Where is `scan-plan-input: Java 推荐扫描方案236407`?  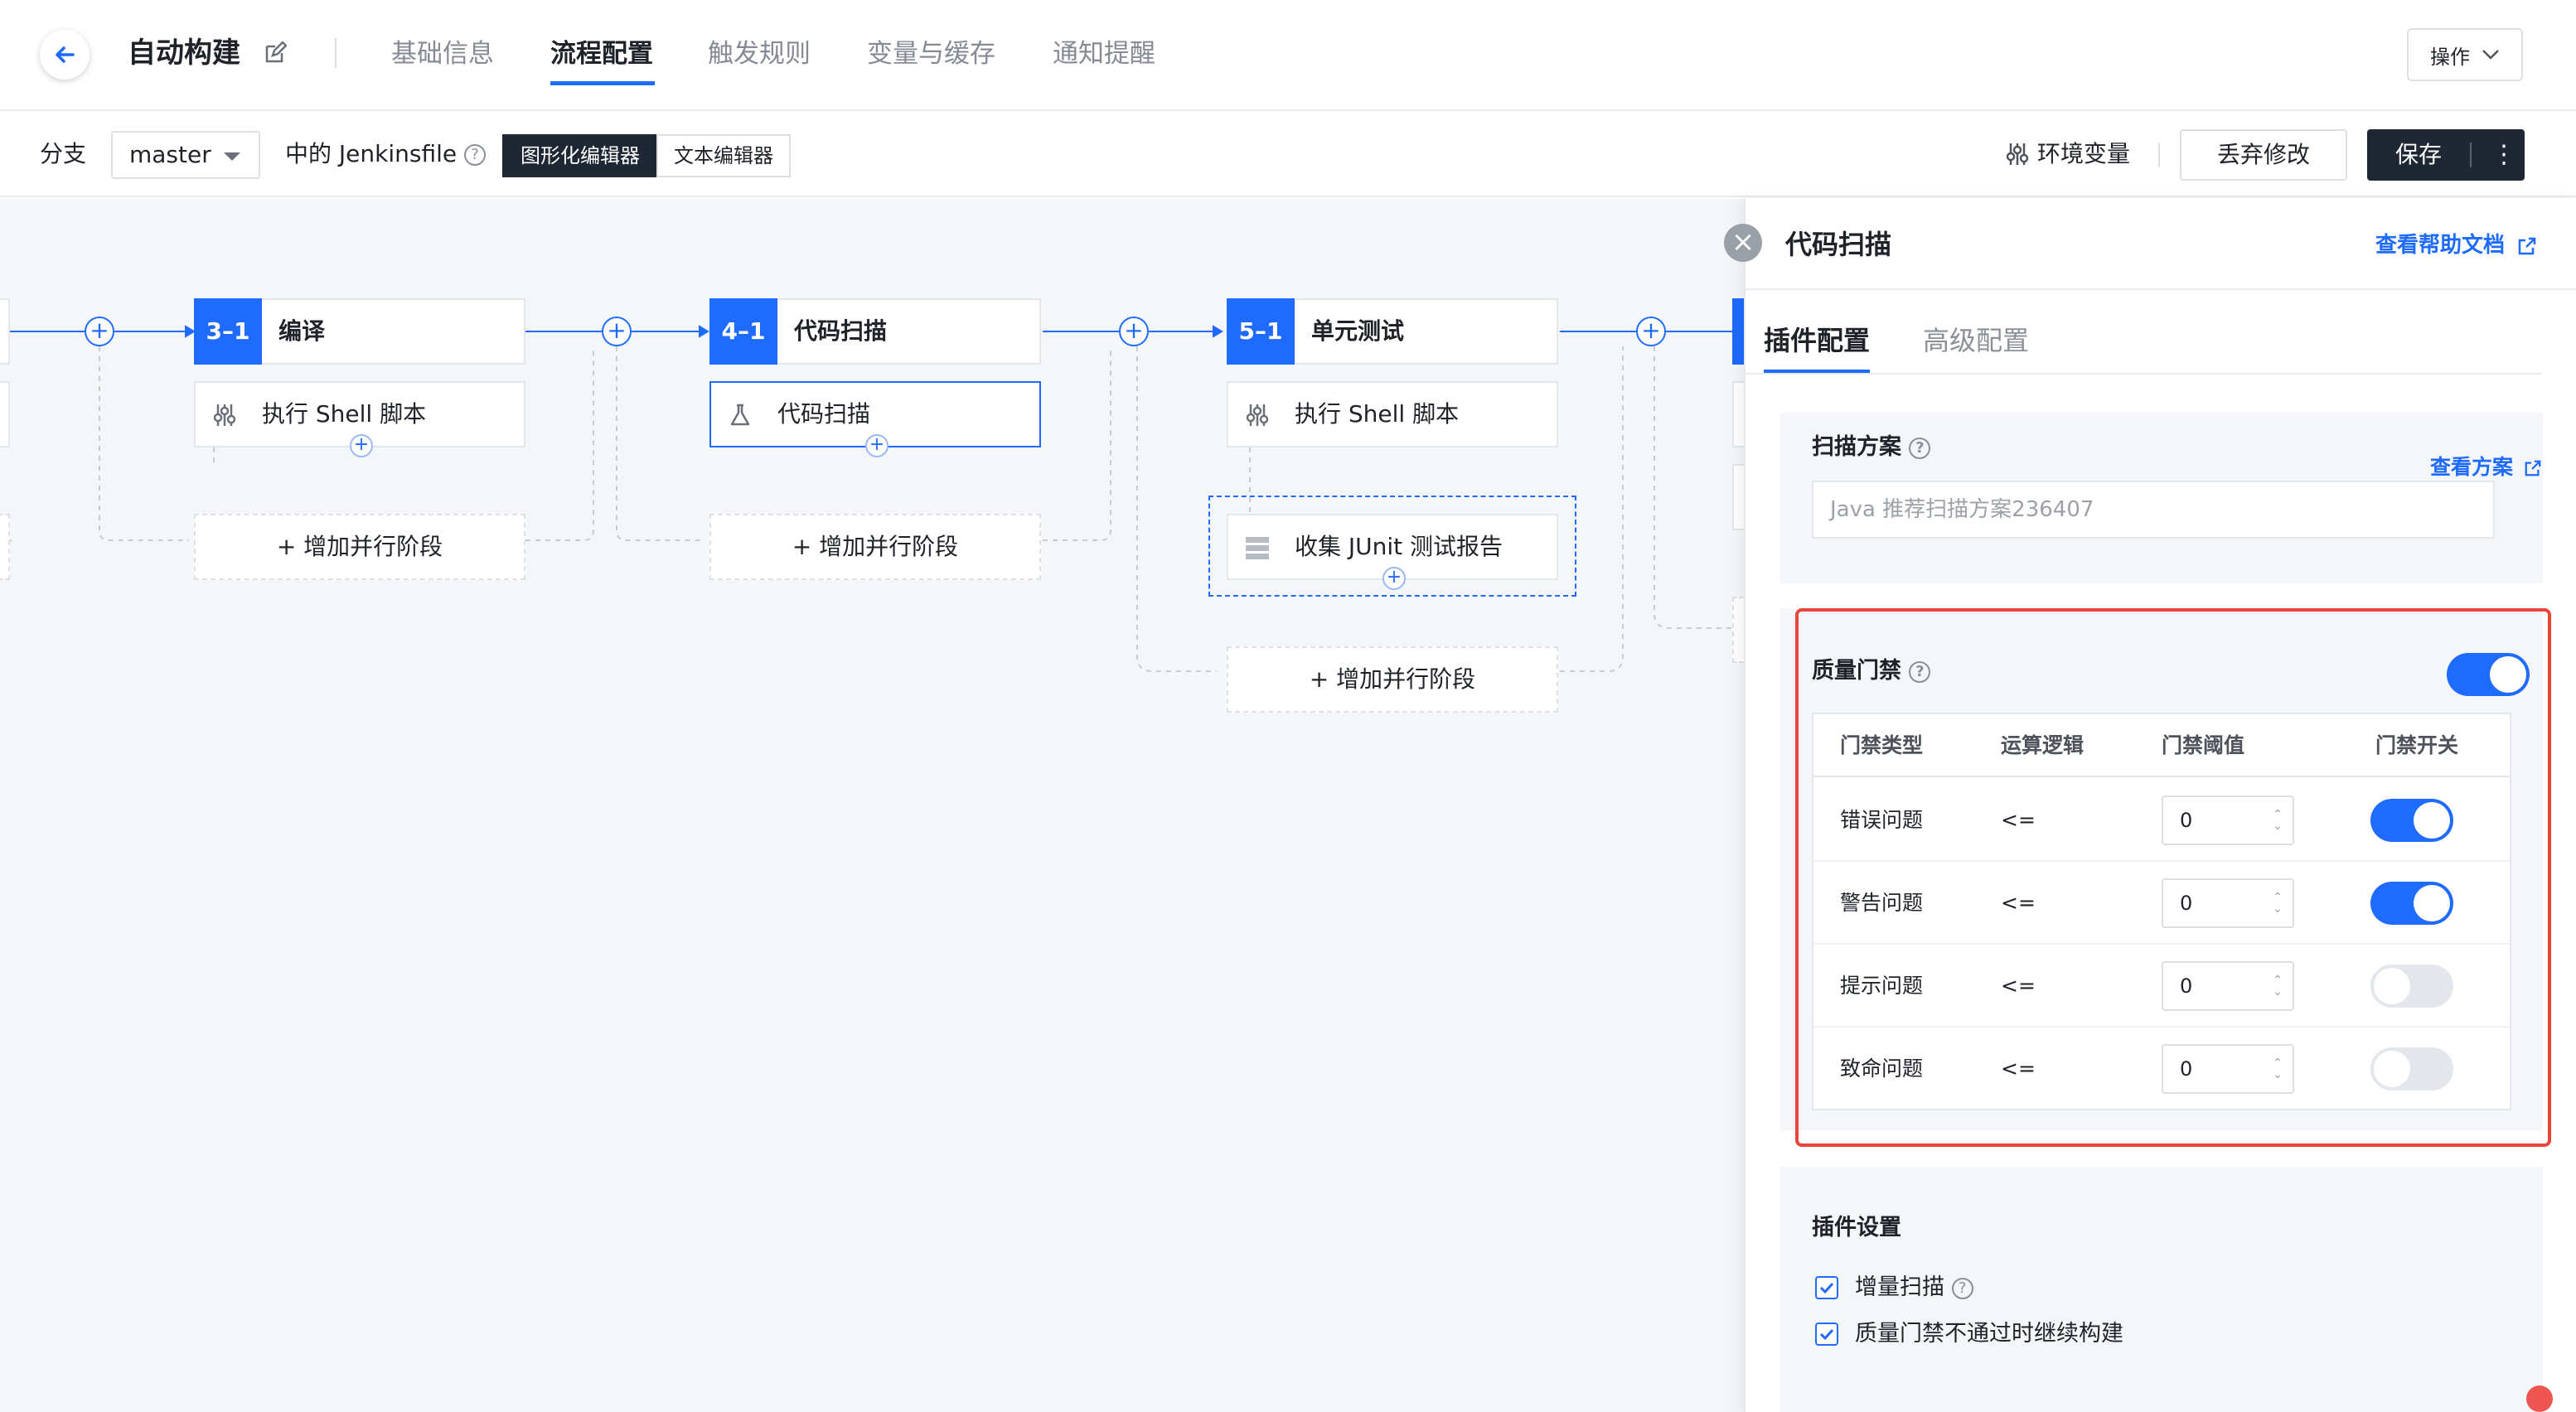 scan-plan-input: Java 推荐扫描方案236407 is located at coordinates (2153, 510).